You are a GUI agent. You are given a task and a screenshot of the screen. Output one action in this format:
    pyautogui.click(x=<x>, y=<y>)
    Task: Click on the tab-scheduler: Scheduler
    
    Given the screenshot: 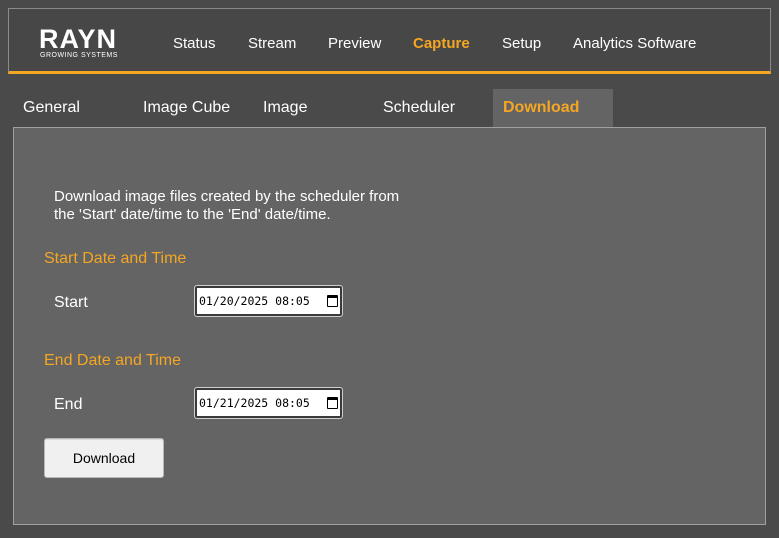 What is the action you would take?
    pyautogui.click(x=419, y=108)
    